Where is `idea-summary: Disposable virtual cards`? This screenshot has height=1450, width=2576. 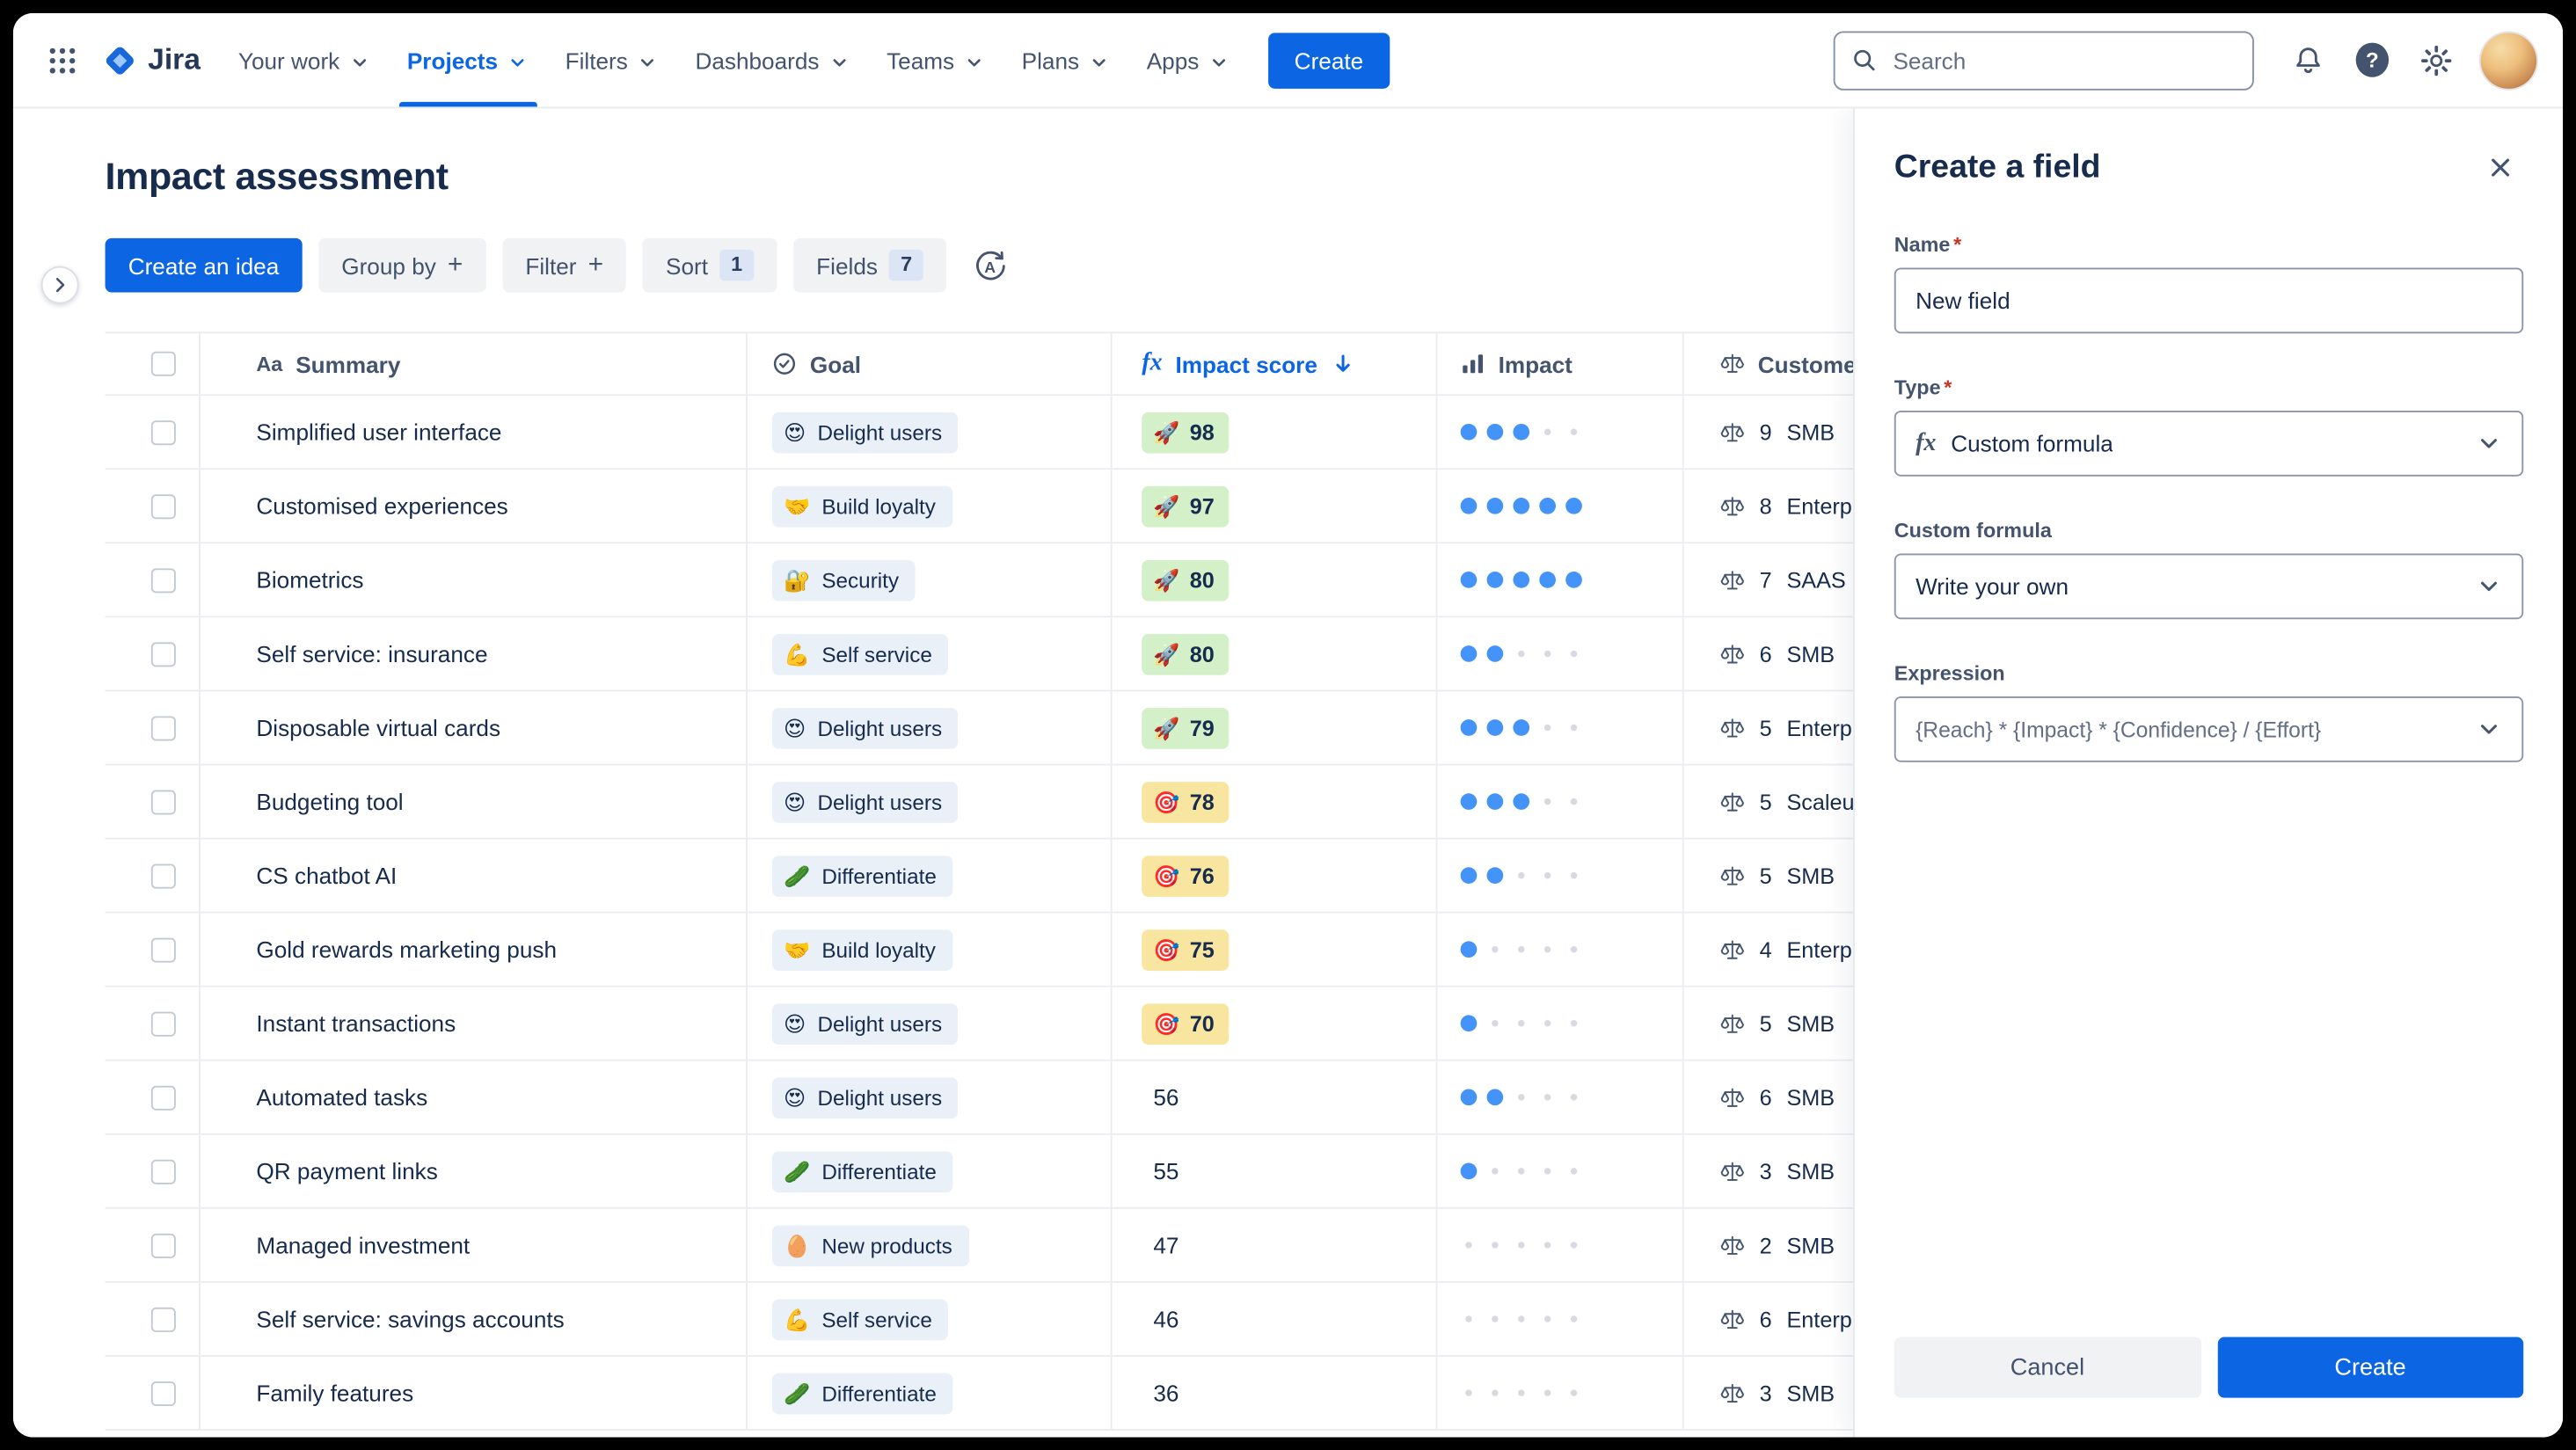 idea-summary: Disposable virtual cards is located at coordinates (378, 728).